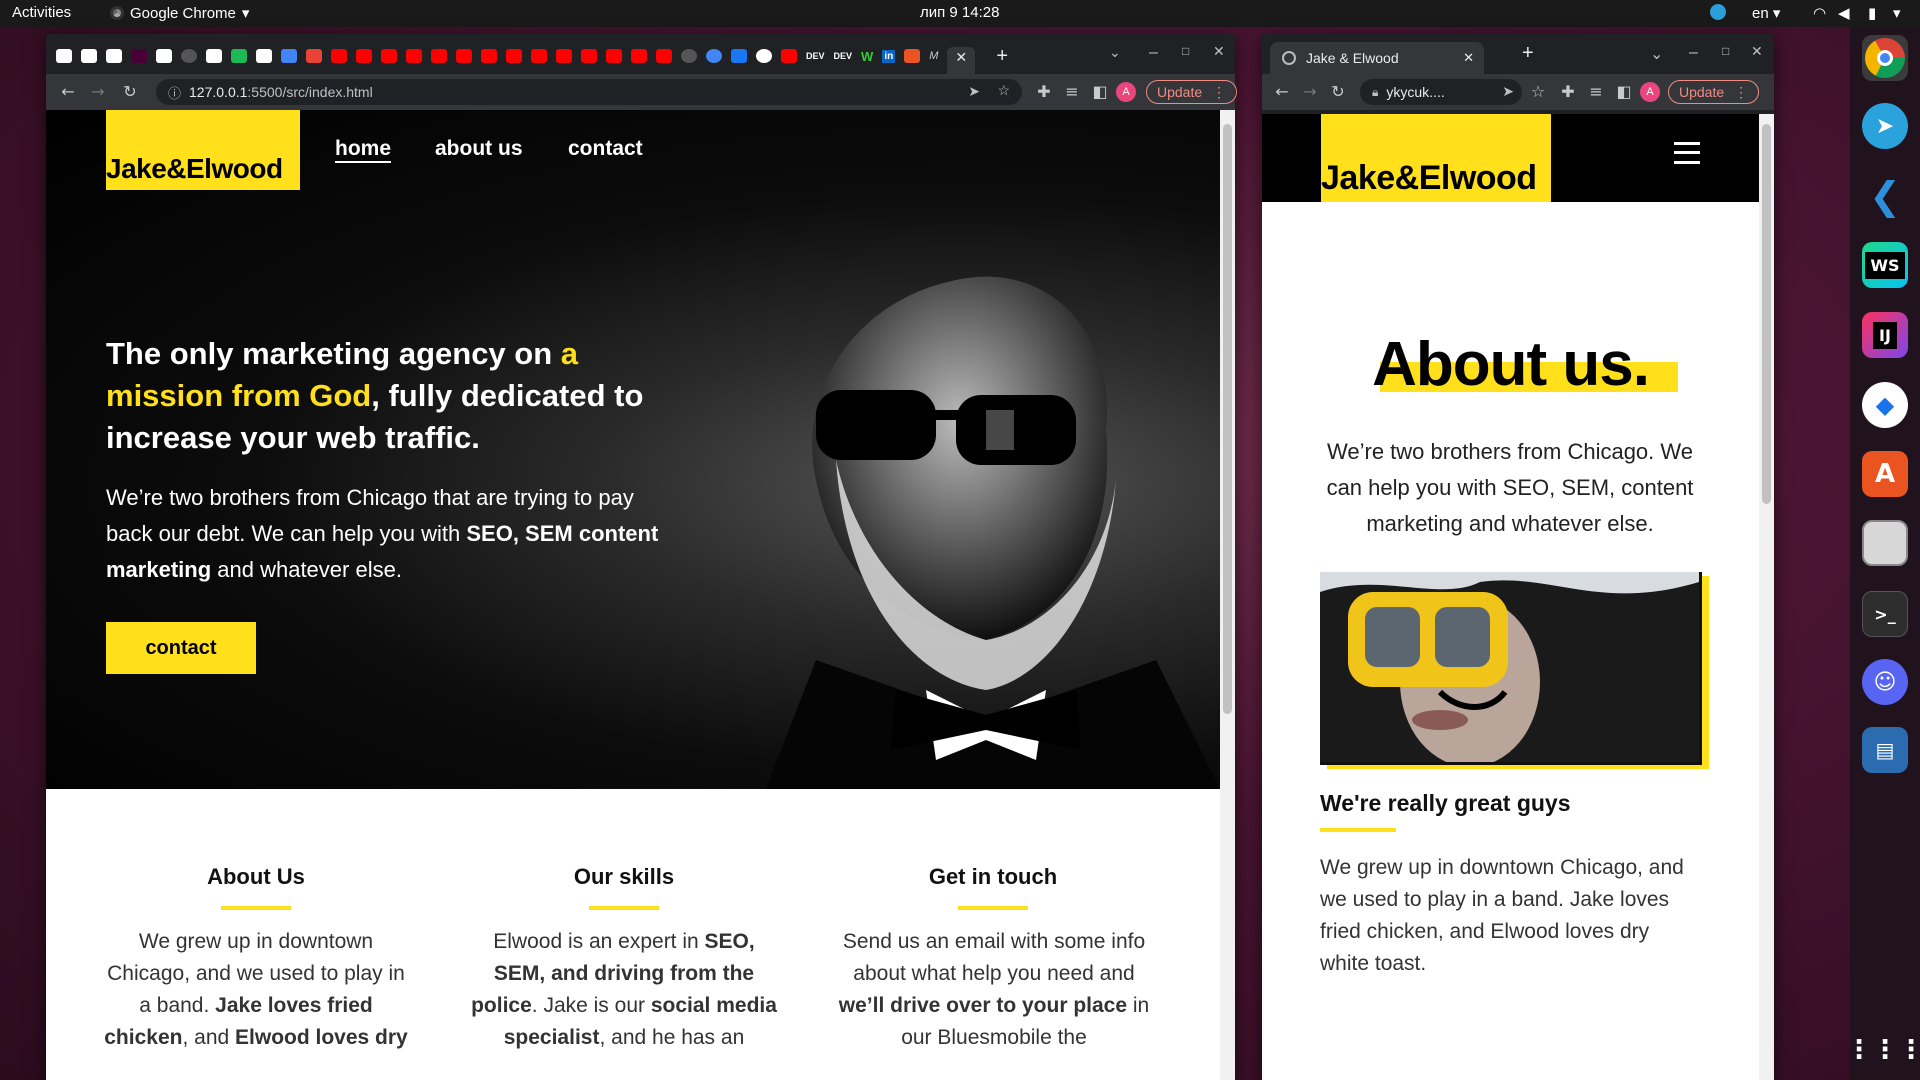 This screenshot has width=1920, height=1080. I want to click on chrome-icon, so click(1885, 58).